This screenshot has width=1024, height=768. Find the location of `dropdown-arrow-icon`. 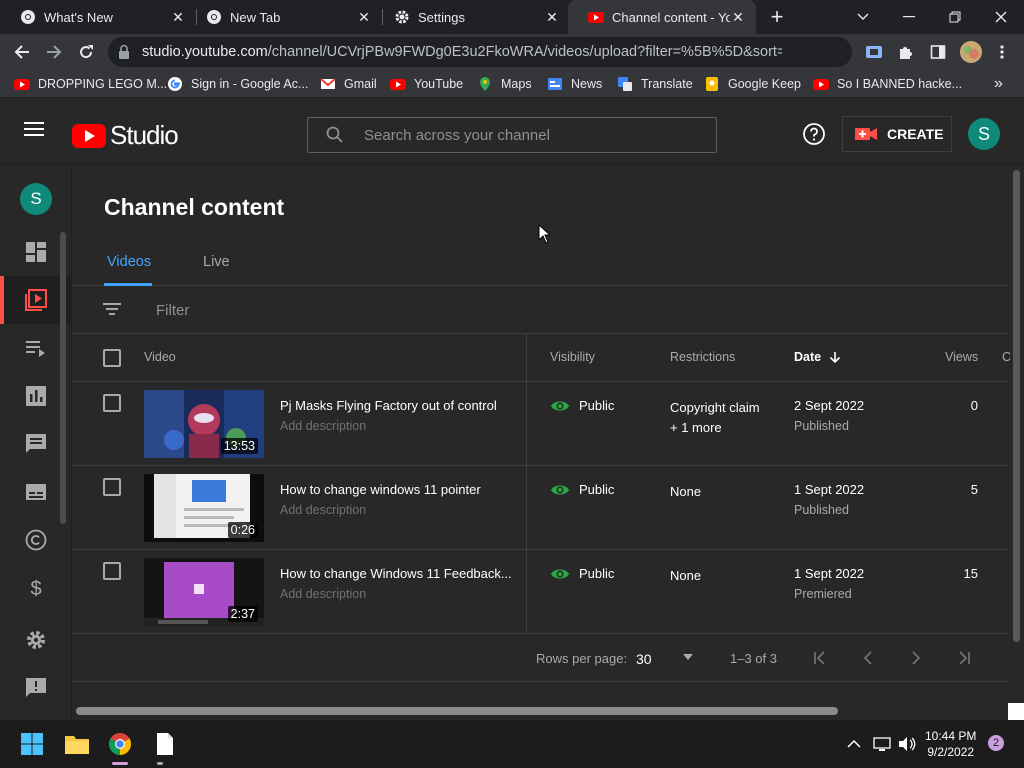

dropdown-arrow-icon is located at coordinates (688, 657).